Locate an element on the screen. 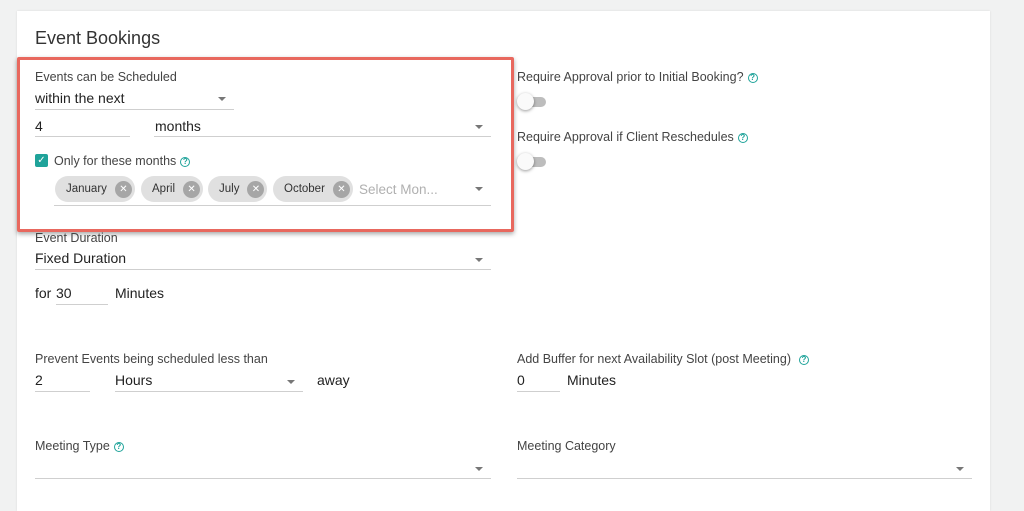 The image size is (1024, 511). buffer-value: 0 is located at coordinates (521, 380).